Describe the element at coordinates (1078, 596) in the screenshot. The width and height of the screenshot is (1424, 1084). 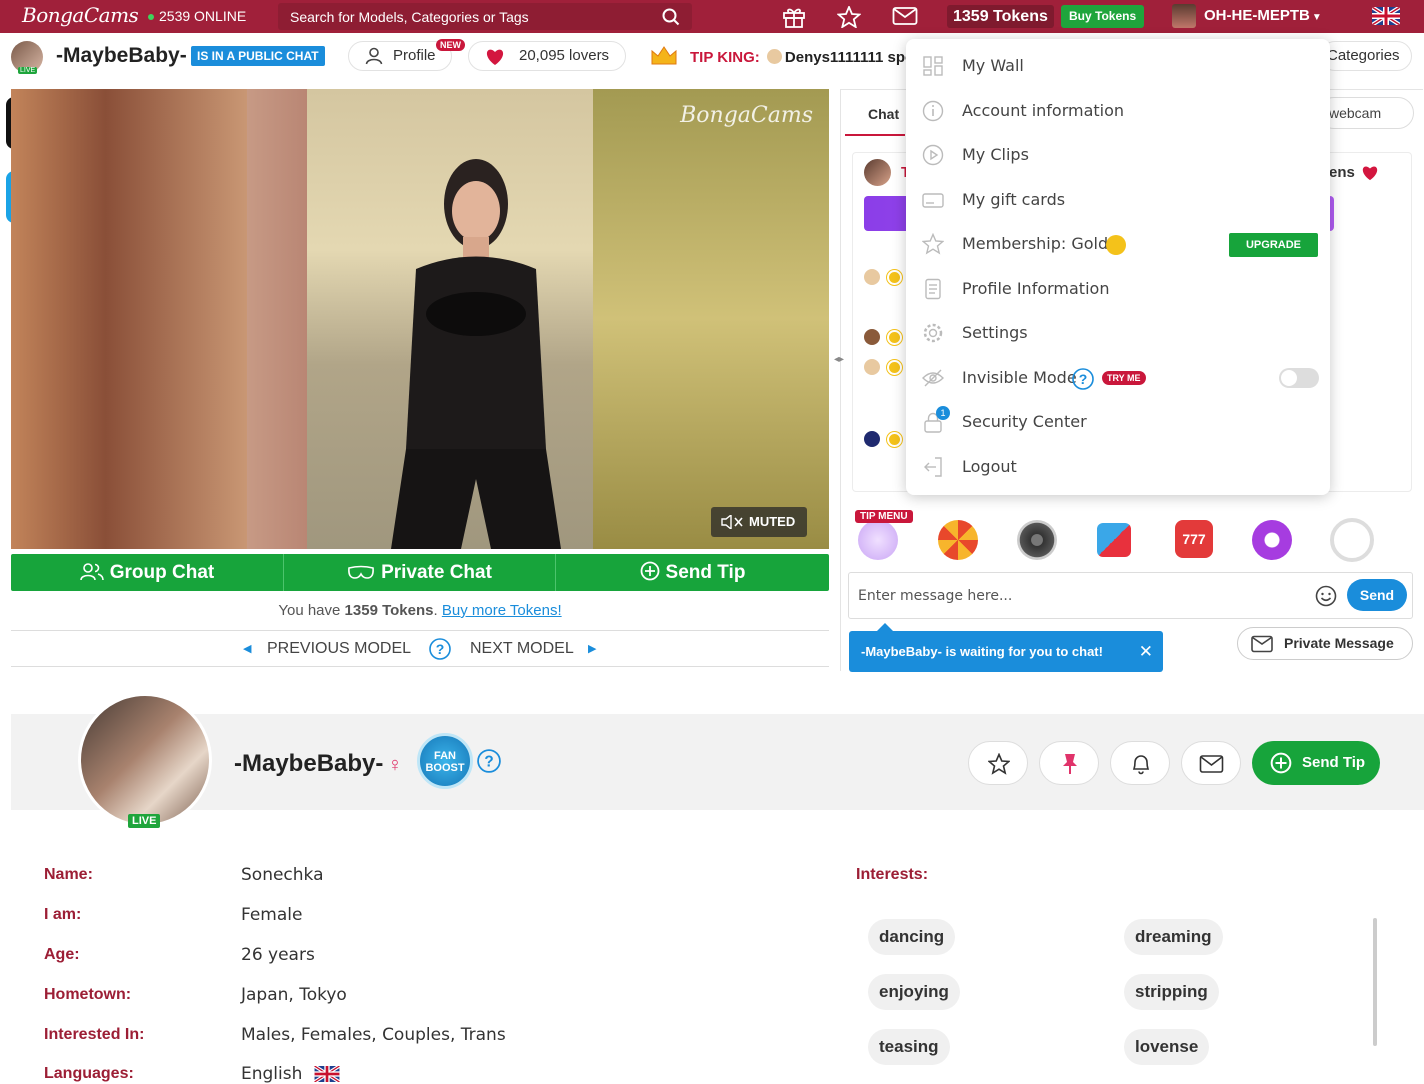
I see `message-input` at that location.